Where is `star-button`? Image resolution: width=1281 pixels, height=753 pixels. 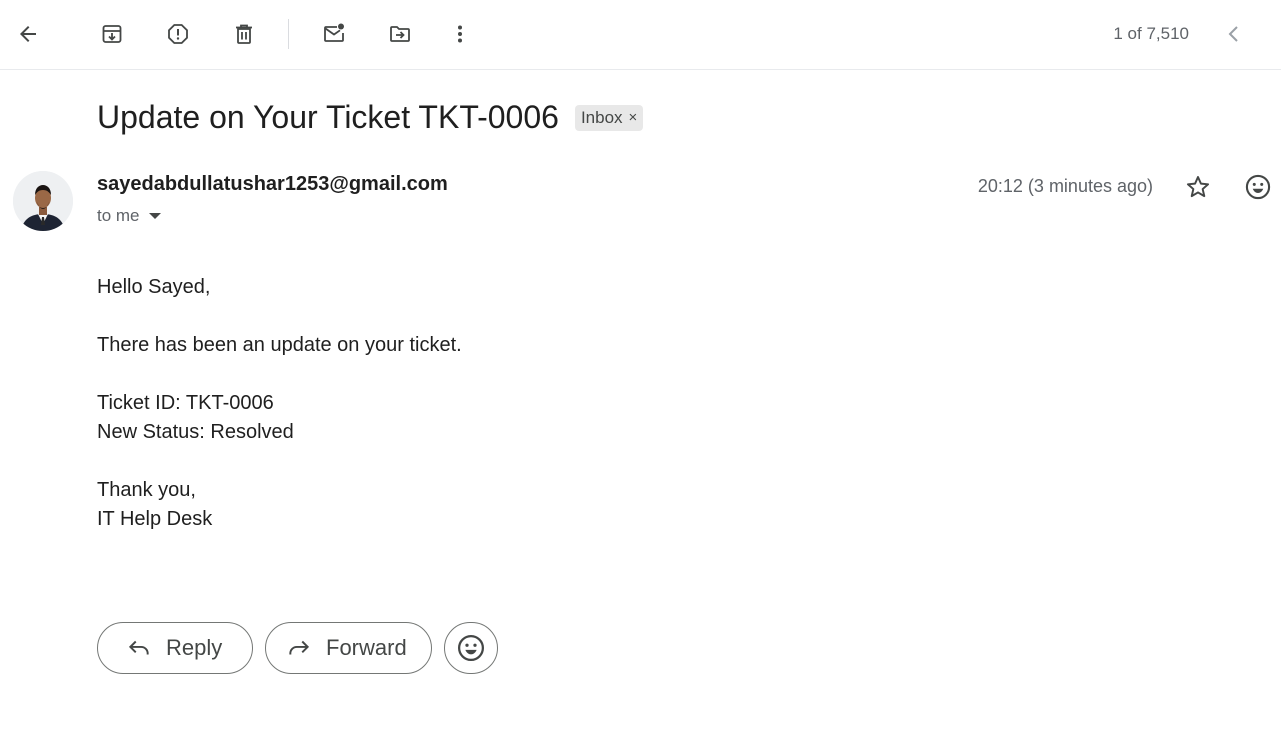 star-button is located at coordinates (1198, 187).